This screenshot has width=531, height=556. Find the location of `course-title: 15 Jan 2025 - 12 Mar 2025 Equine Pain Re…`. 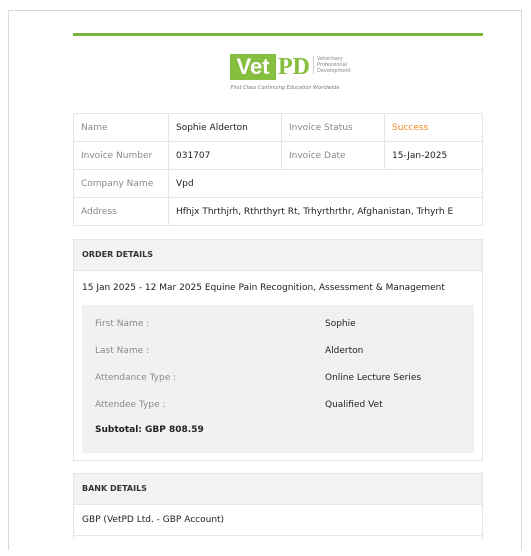

course-title: 15 Jan 2025 - 12 Mar 2025 Equine Pain Re… is located at coordinates (263, 288).